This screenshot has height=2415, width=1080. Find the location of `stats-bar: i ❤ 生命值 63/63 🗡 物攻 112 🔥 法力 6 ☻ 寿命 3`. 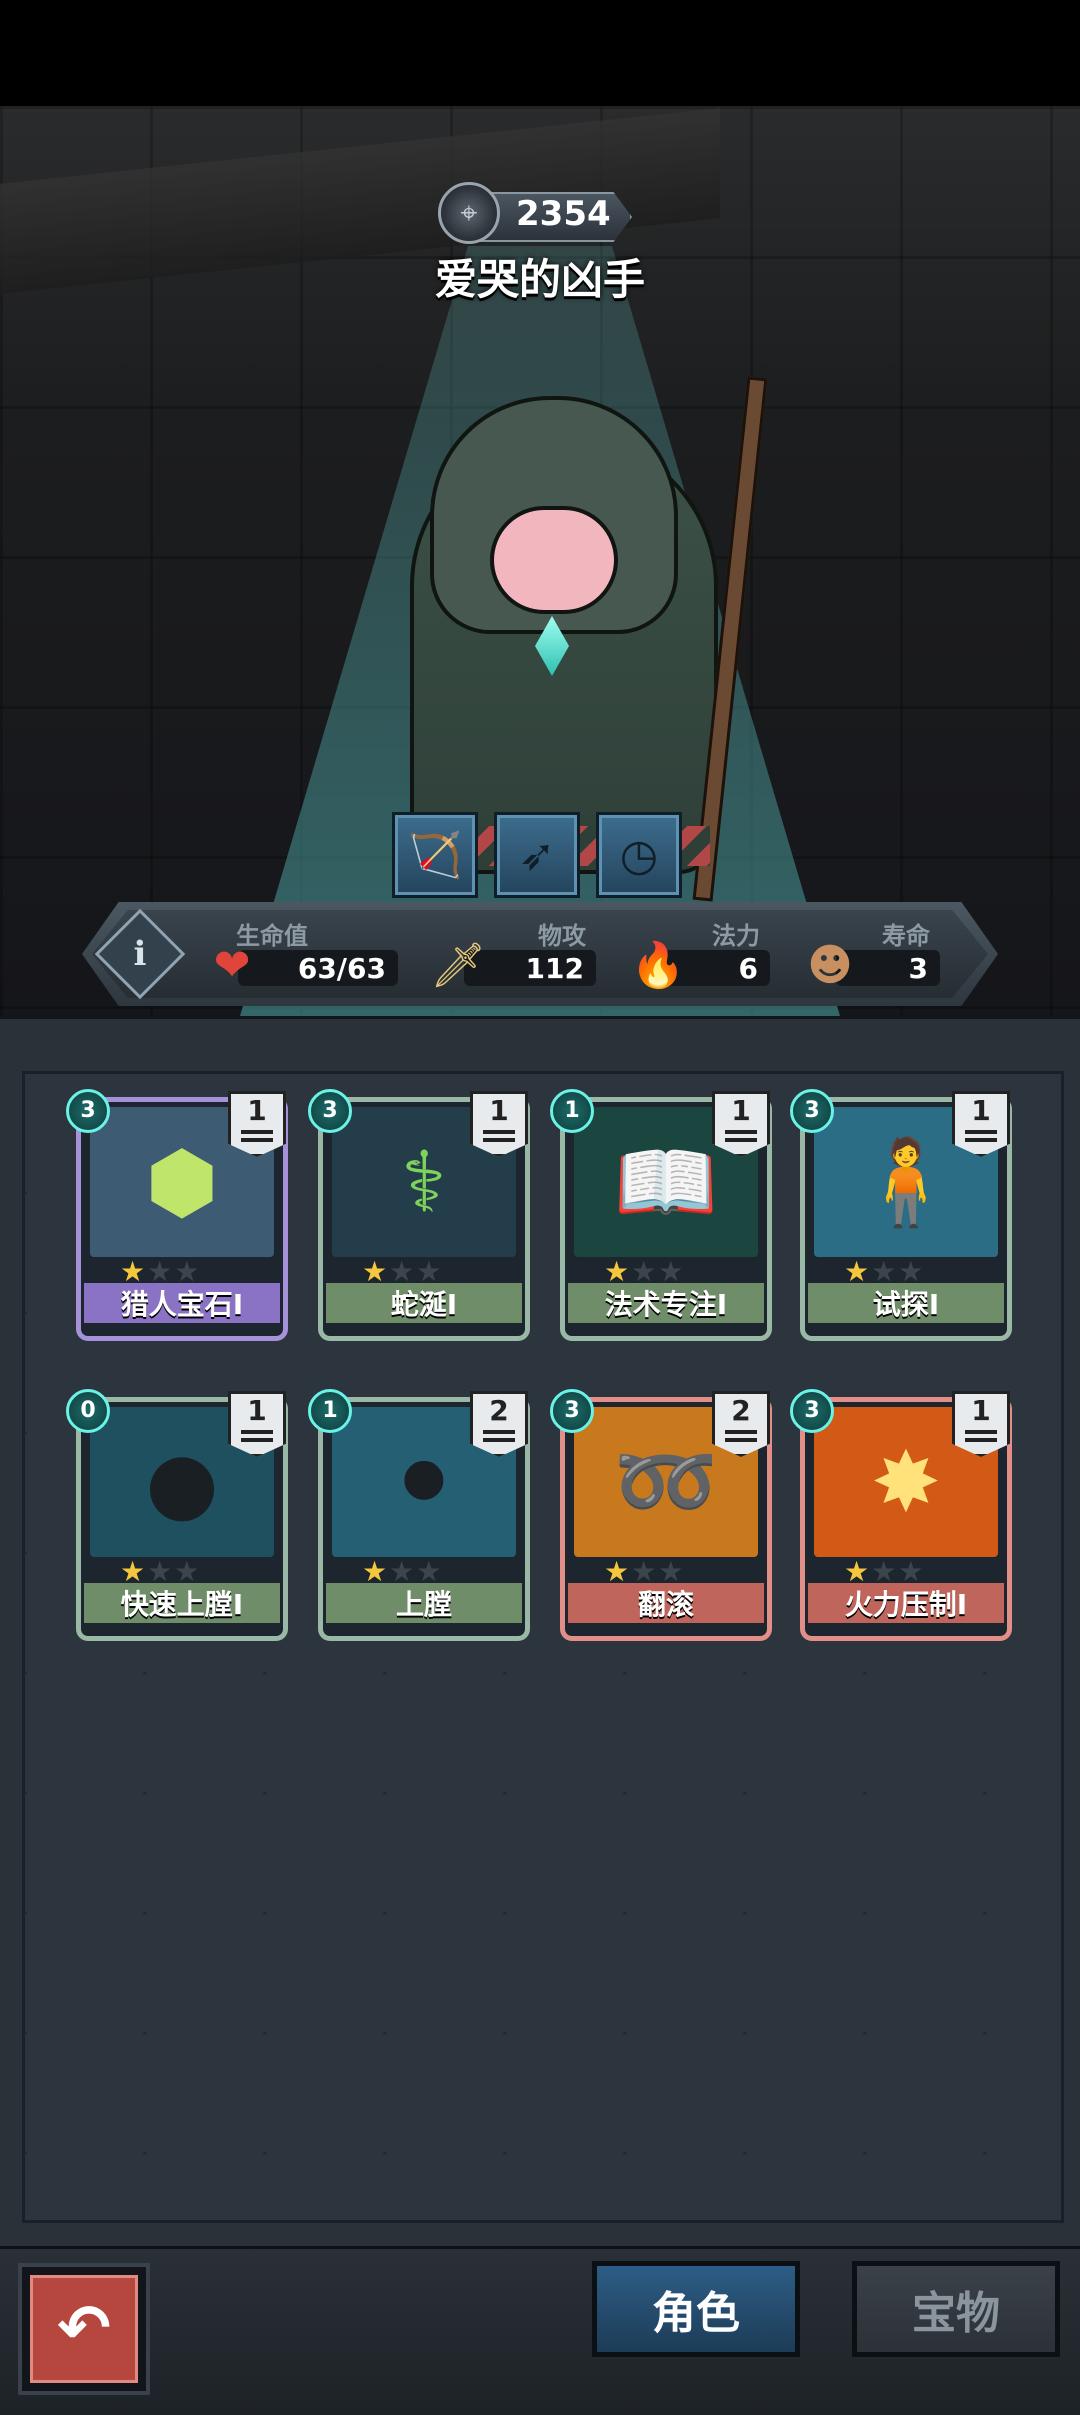

stats-bar: i ❤ 生命值 63/63 🗡 物攻 112 🔥 法力 6 ☻ 寿命 3 is located at coordinates (540, 954).